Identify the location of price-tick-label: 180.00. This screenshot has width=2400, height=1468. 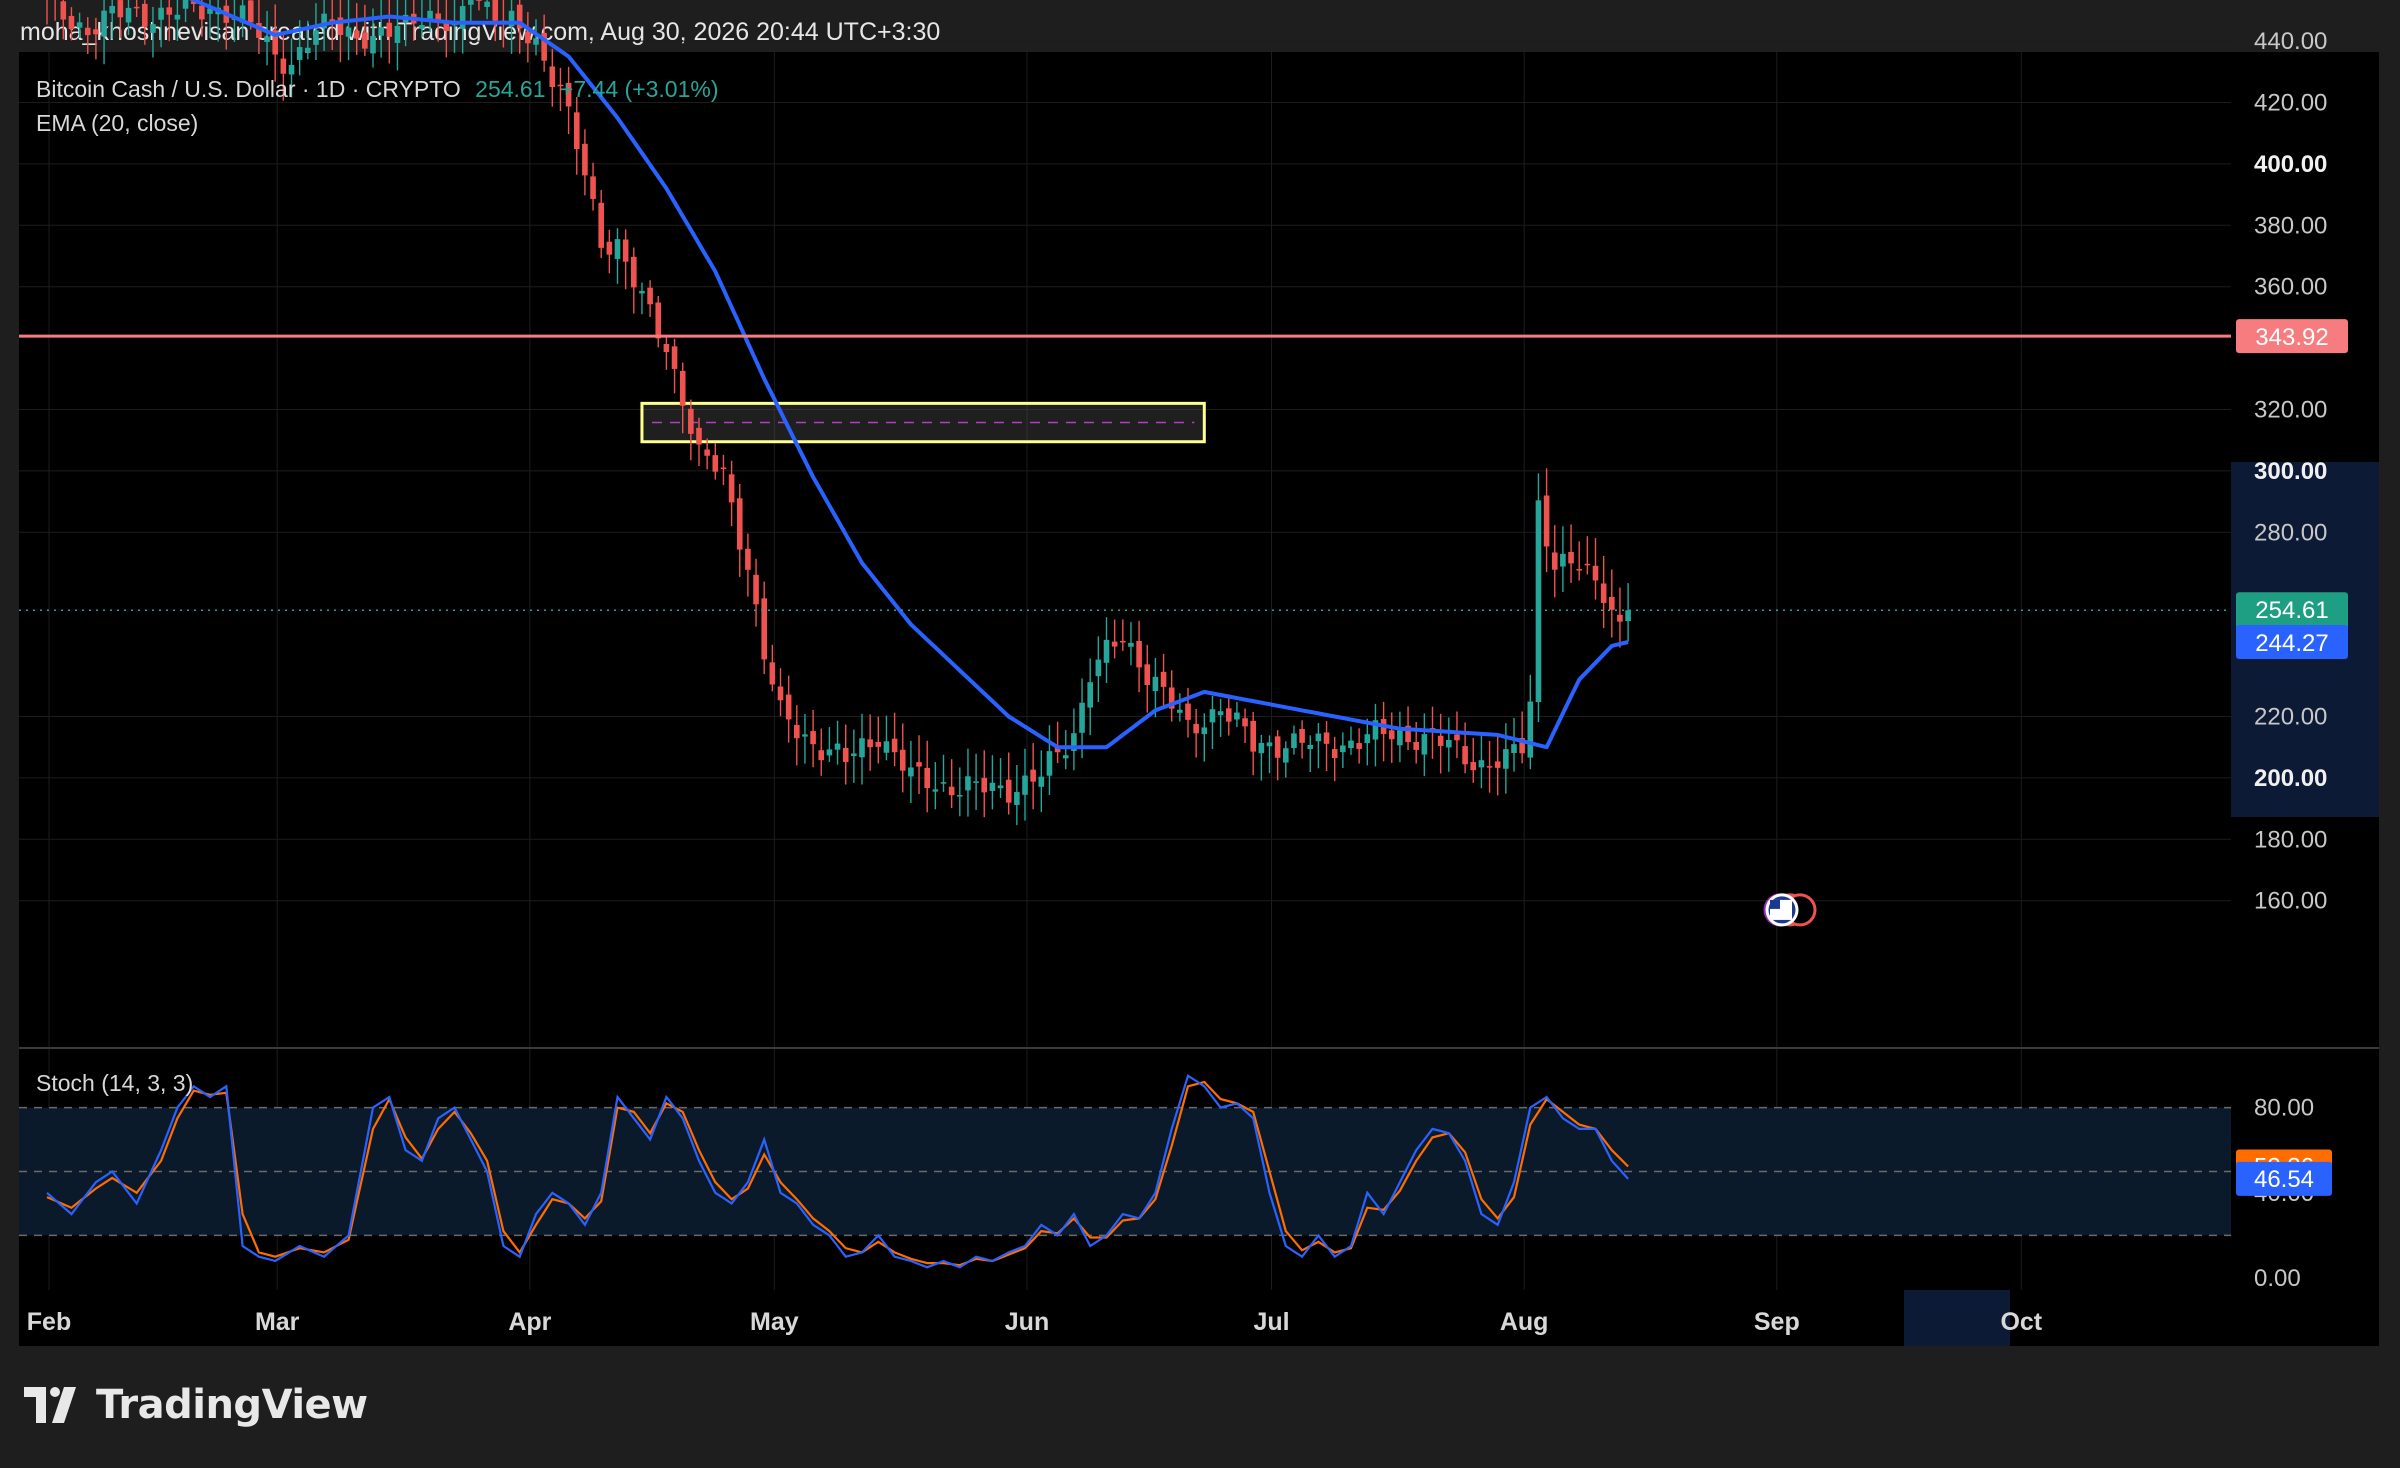
(2290, 839).